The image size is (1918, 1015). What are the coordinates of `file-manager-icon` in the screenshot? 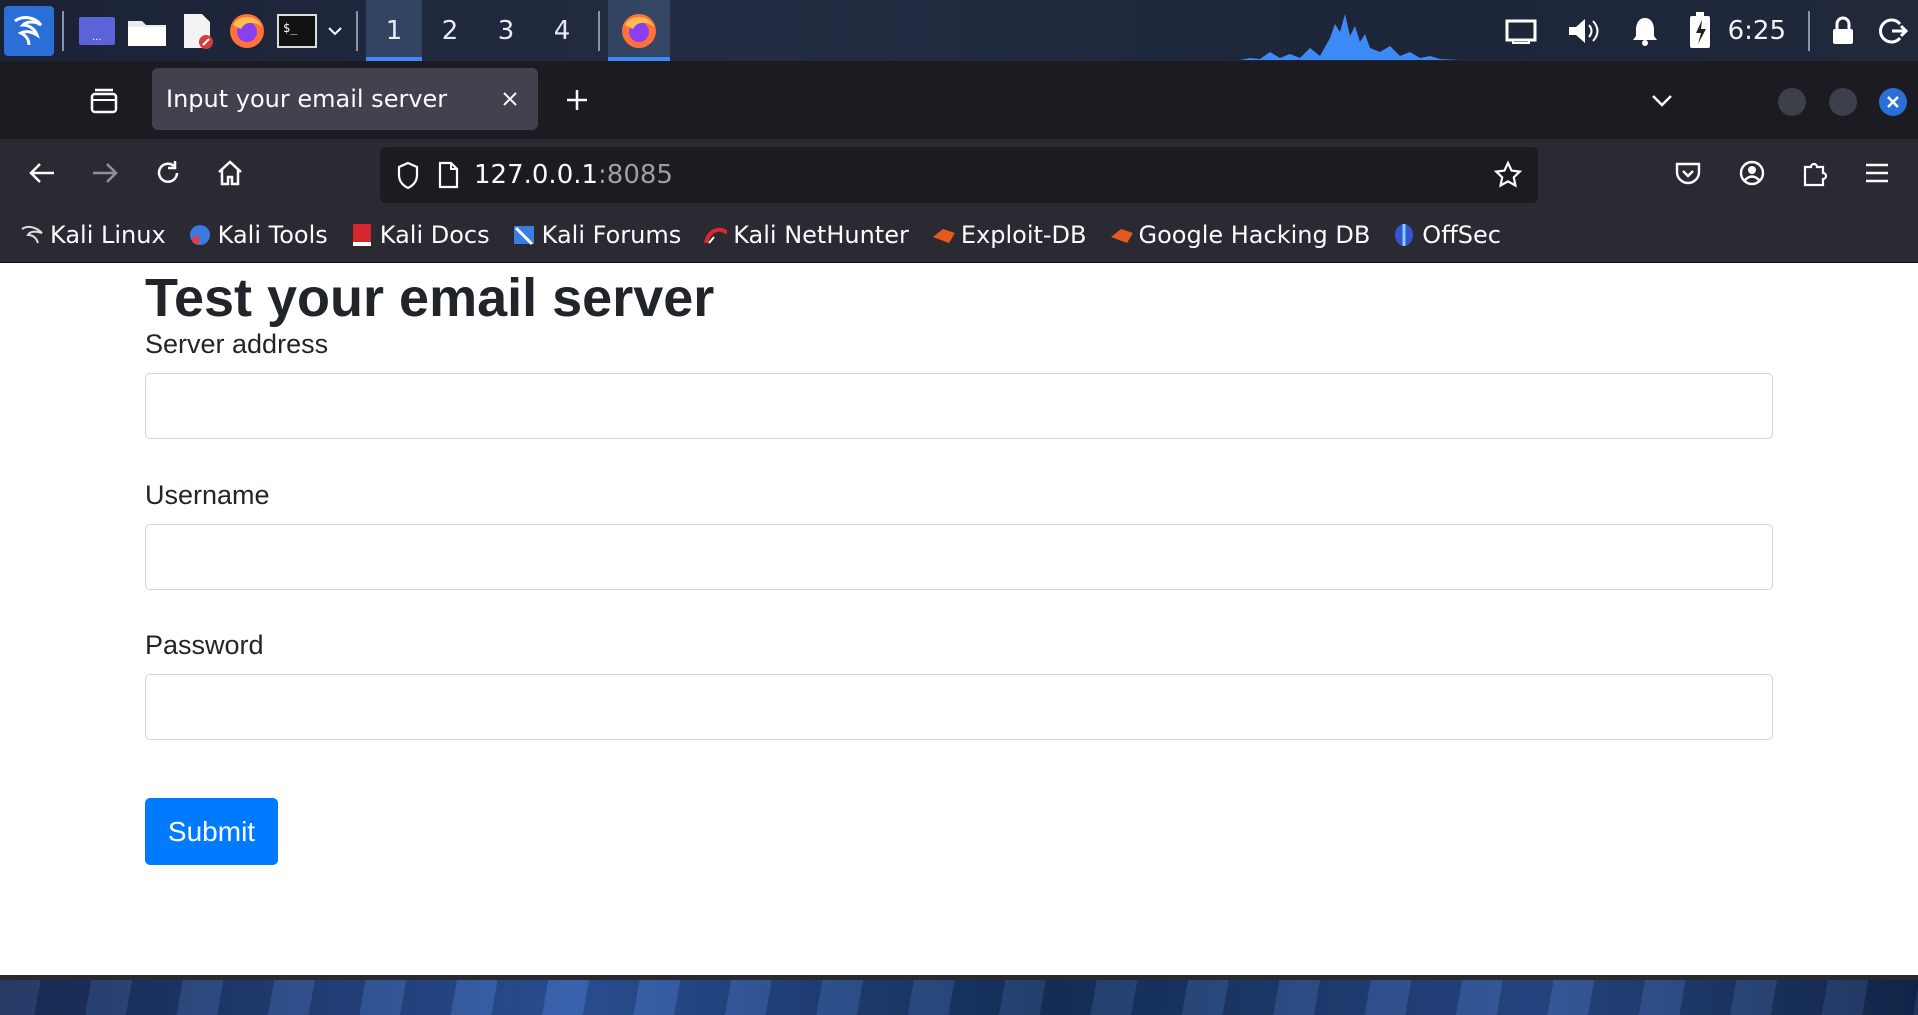 It's located at (147, 30).